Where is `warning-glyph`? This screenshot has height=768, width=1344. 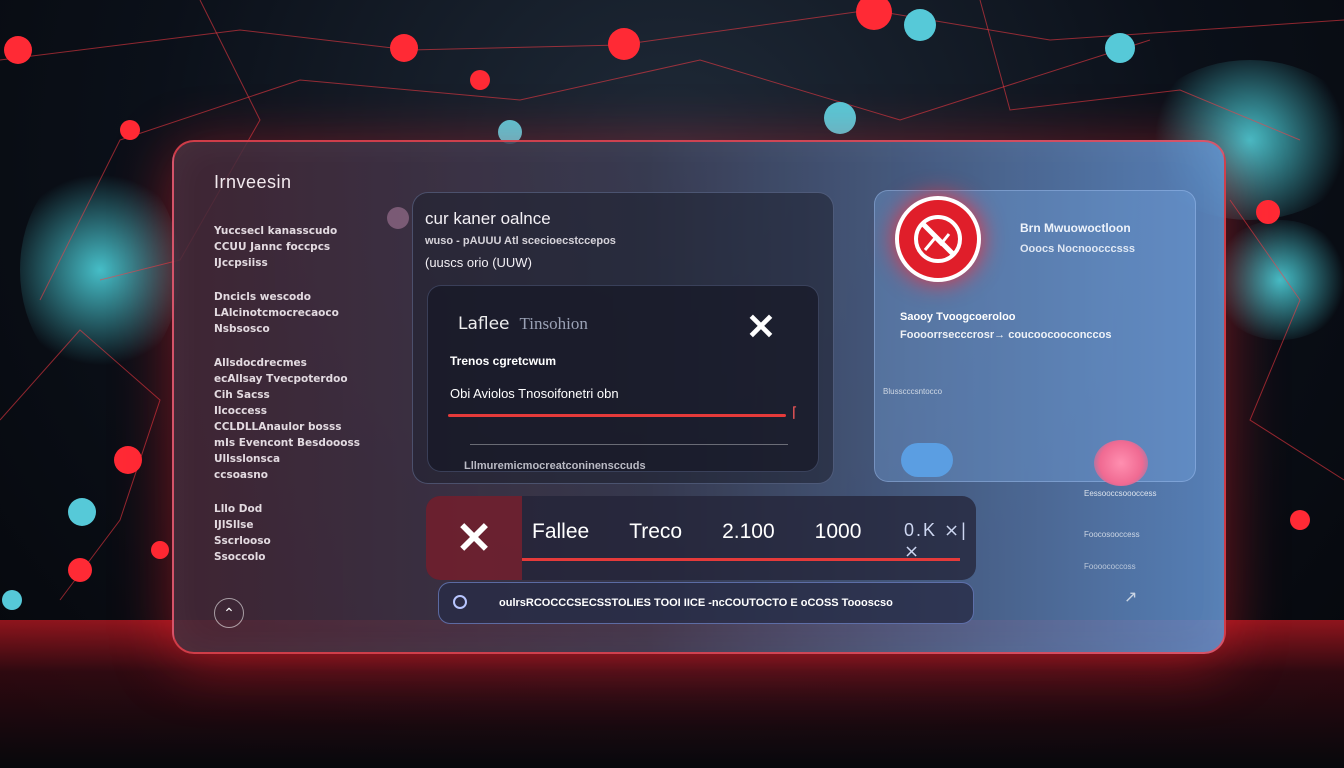 warning-glyph is located at coordinates (938, 239).